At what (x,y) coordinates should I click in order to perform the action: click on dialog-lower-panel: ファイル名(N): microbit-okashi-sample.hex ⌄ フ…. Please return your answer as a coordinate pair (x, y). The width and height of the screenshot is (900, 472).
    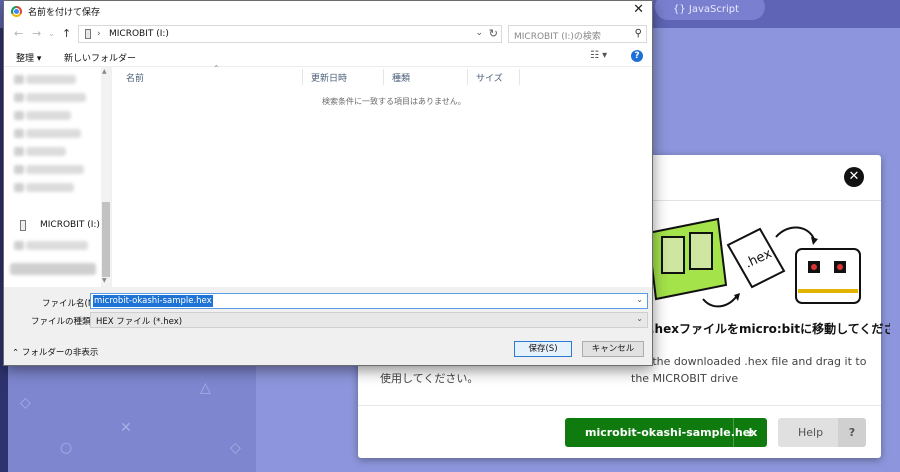
    Looking at the image, I should click on (328, 326).